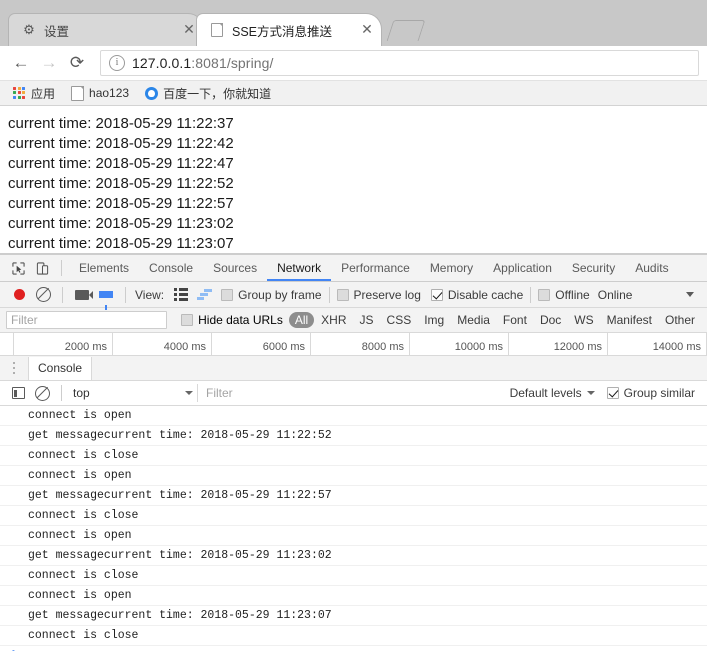  What do you see at coordinates (162, 62) in the screenshot?
I see `url-host: 127.0.0.1` at bounding box center [162, 62].